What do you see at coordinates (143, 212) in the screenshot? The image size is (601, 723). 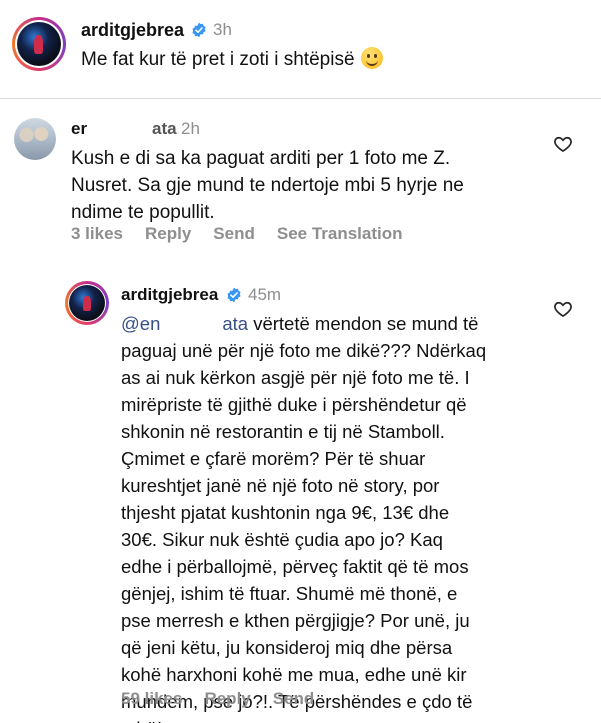 I see `comment-text-line: ndime te popullit.` at bounding box center [143, 212].